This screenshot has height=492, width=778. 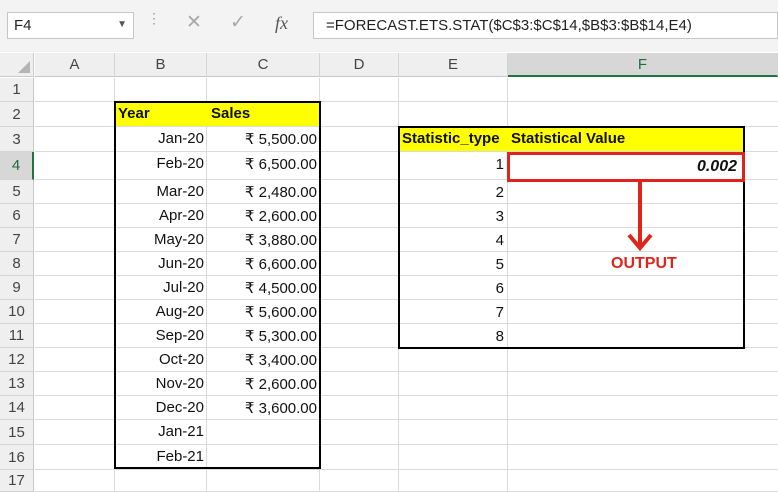 What do you see at coordinates (406, 469) in the screenshot?
I see `row-gridline` at bounding box center [406, 469].